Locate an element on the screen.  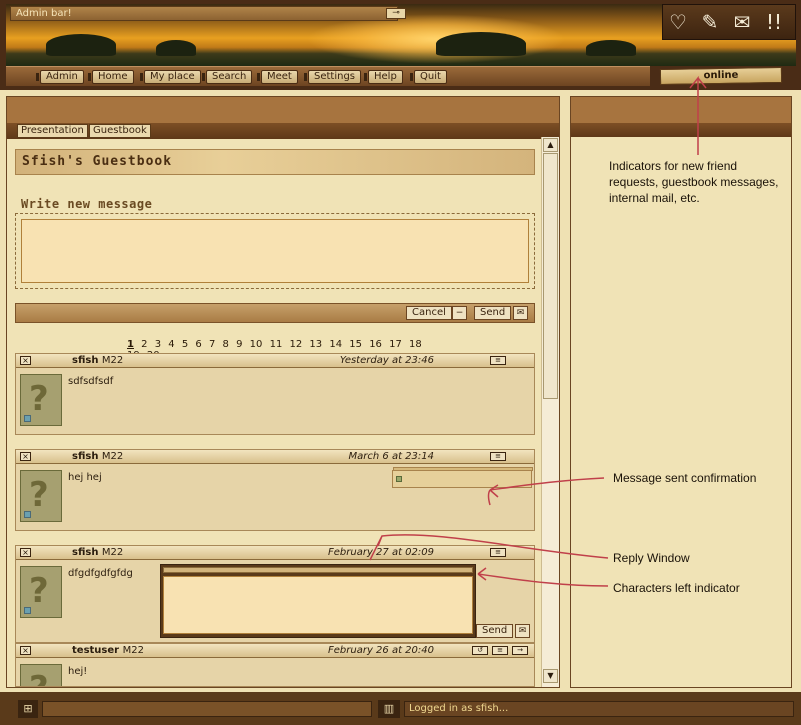
page-link: 16 is located at coordinates (375, 344).